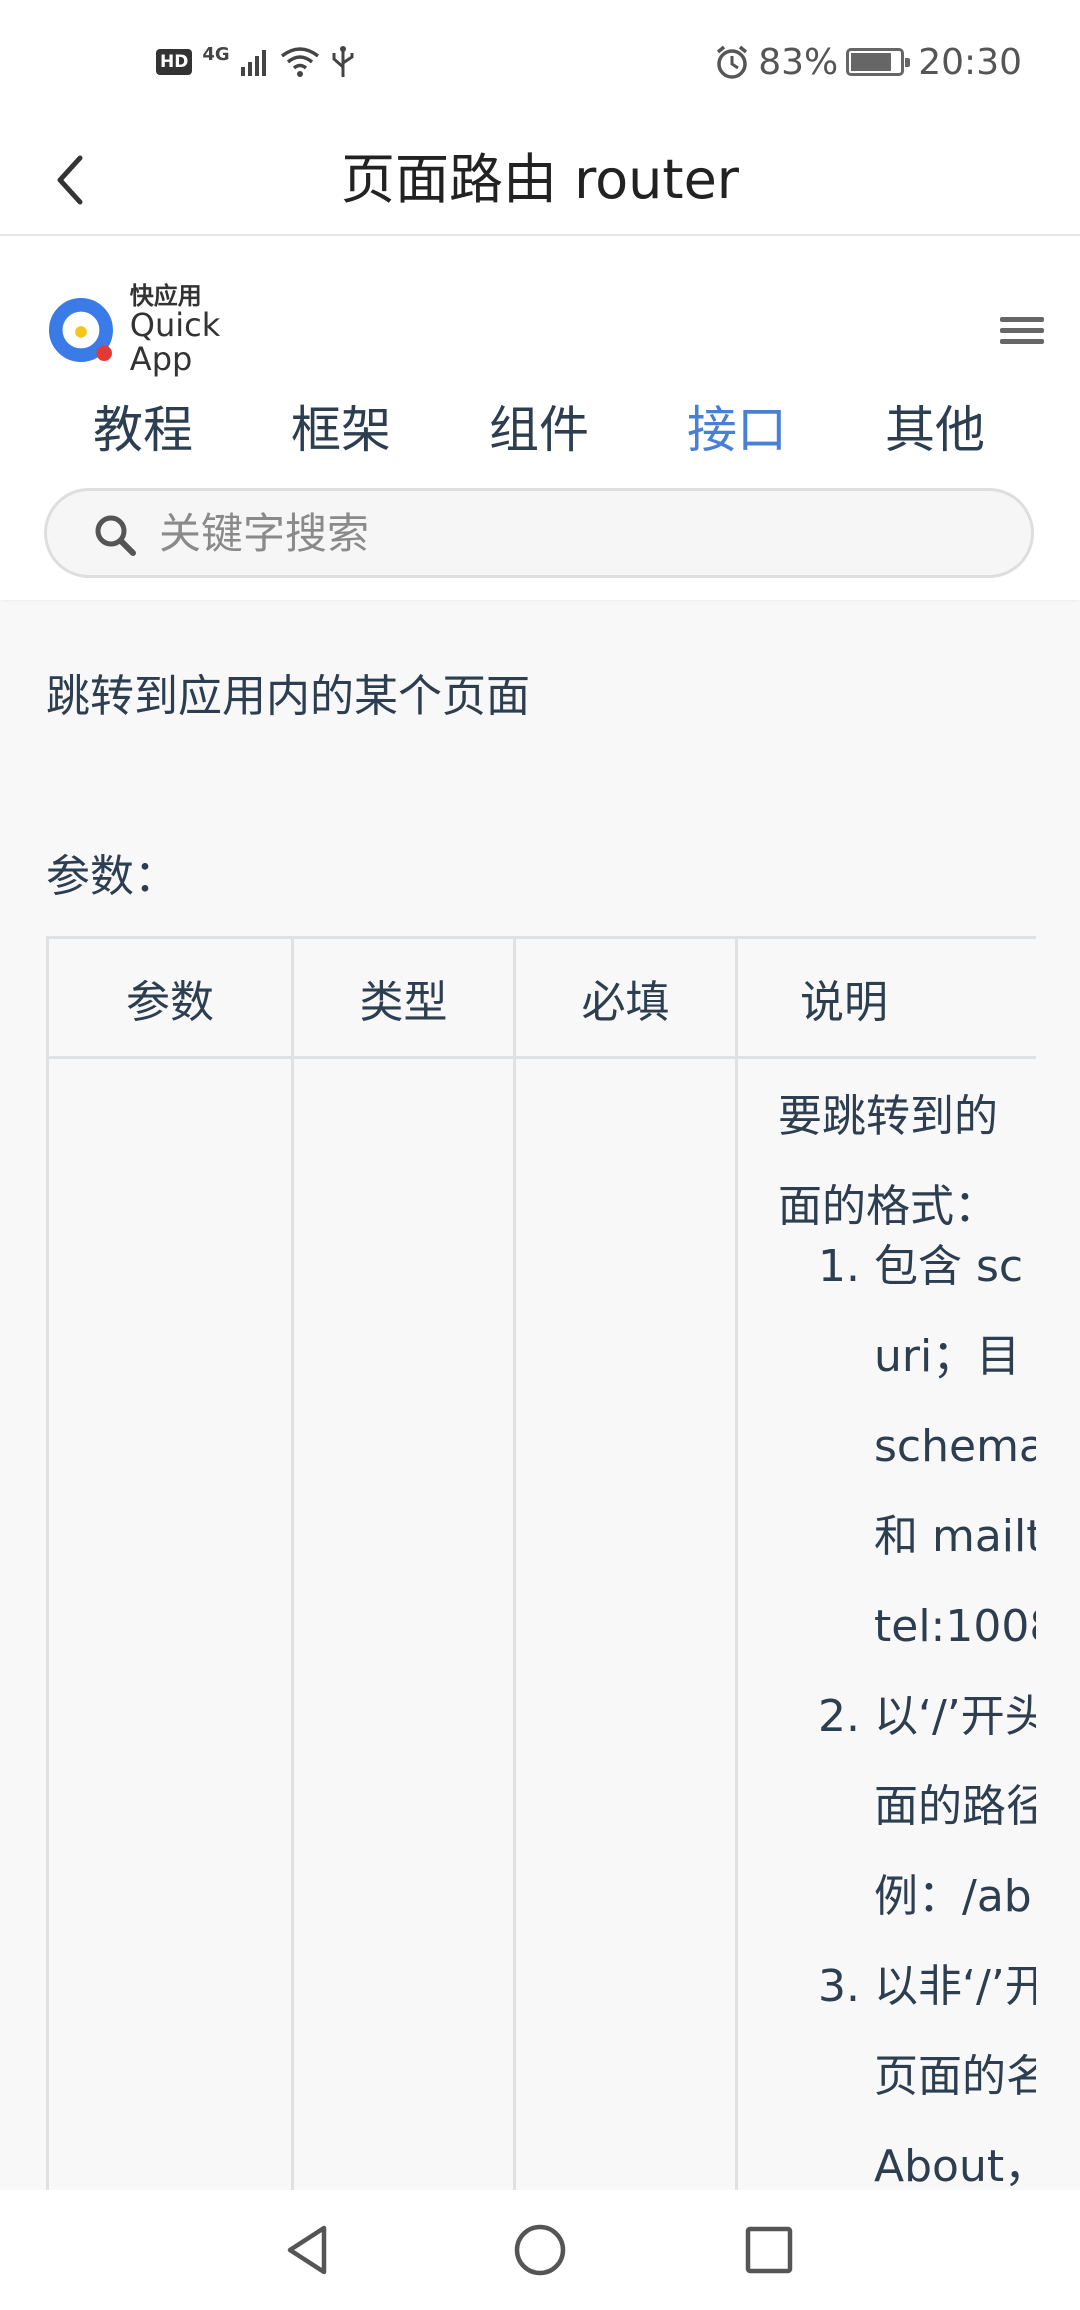  I want to click on nav-item-framework: 框架, so click(341, 430).